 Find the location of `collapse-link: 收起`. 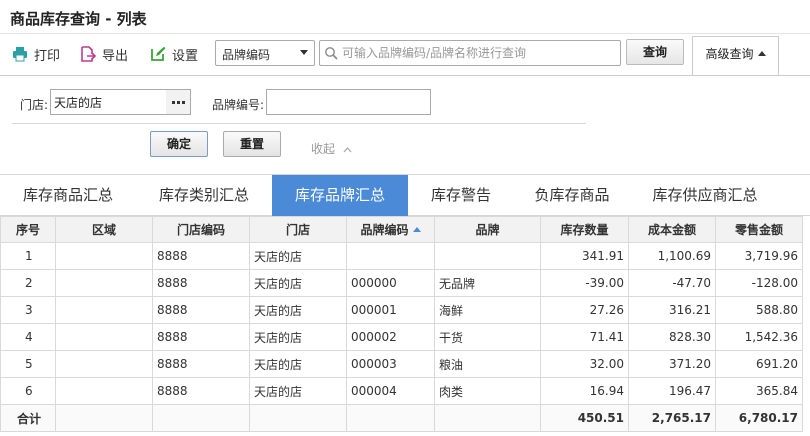

collapse-link: 收起 is located at coordinates (331, 148).